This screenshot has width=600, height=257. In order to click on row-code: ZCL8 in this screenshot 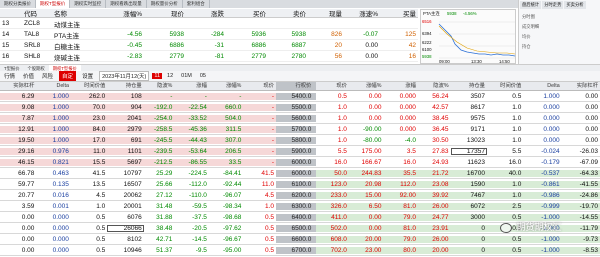, I will do `click(32, 23)`.